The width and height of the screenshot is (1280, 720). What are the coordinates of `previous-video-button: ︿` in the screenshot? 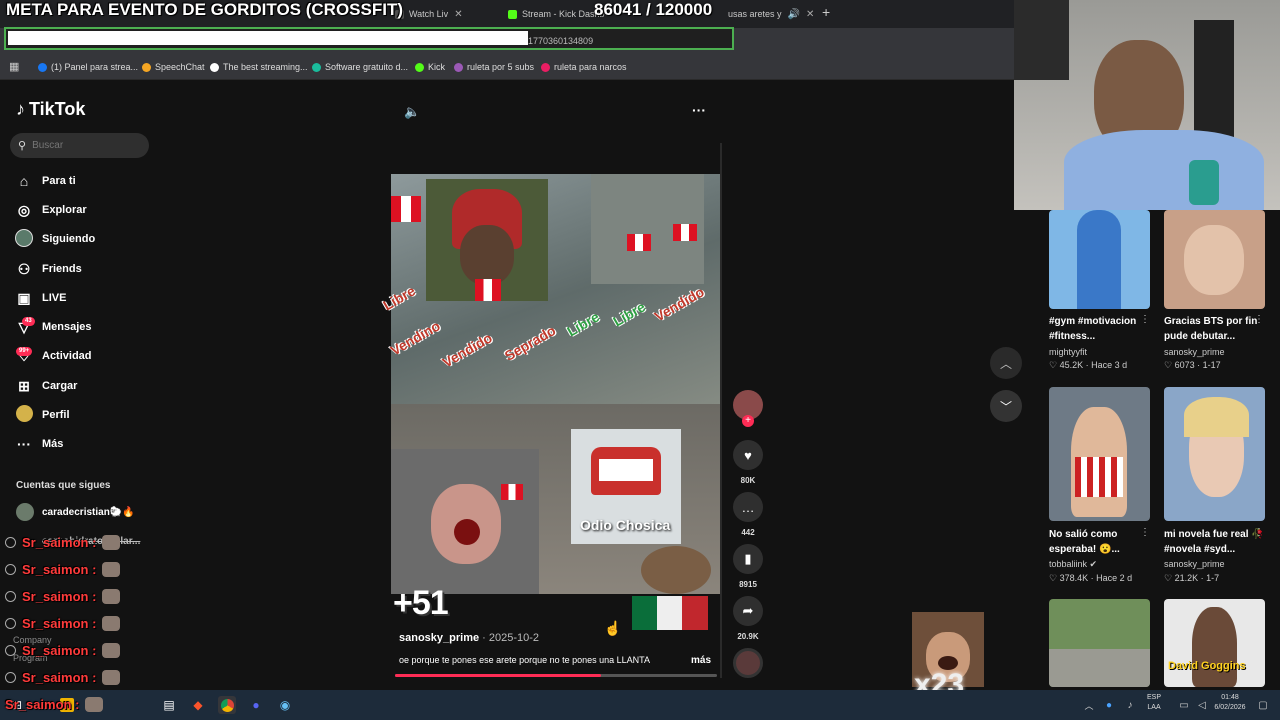 It's located at (1006, 363).